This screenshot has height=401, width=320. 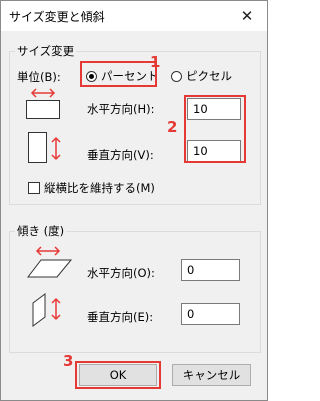 I want to click on keep-ratio-checkbox: 縦横比を維持する(M), so click(x=91, y=188).